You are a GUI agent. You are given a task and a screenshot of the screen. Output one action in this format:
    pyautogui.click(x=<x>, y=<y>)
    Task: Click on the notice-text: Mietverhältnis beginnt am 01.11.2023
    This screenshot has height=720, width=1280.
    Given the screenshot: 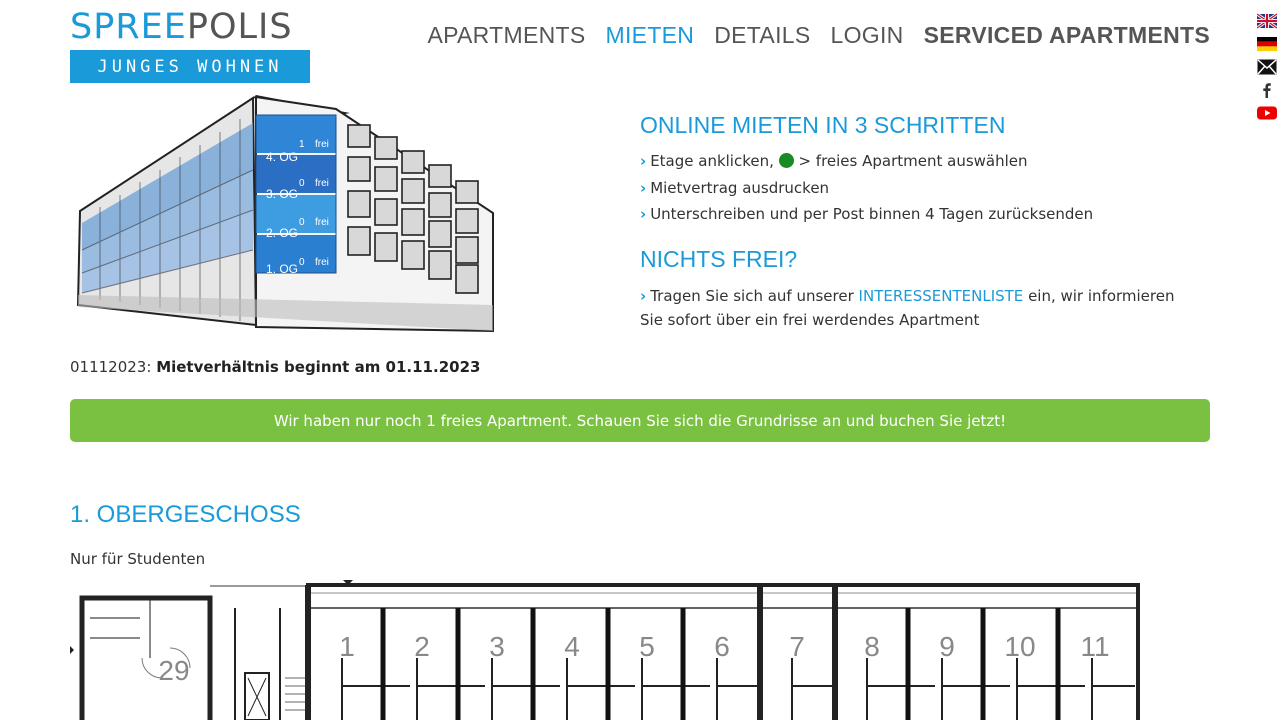 What is the action you would take?
    pyautogui.click(x=318, y=367)
    